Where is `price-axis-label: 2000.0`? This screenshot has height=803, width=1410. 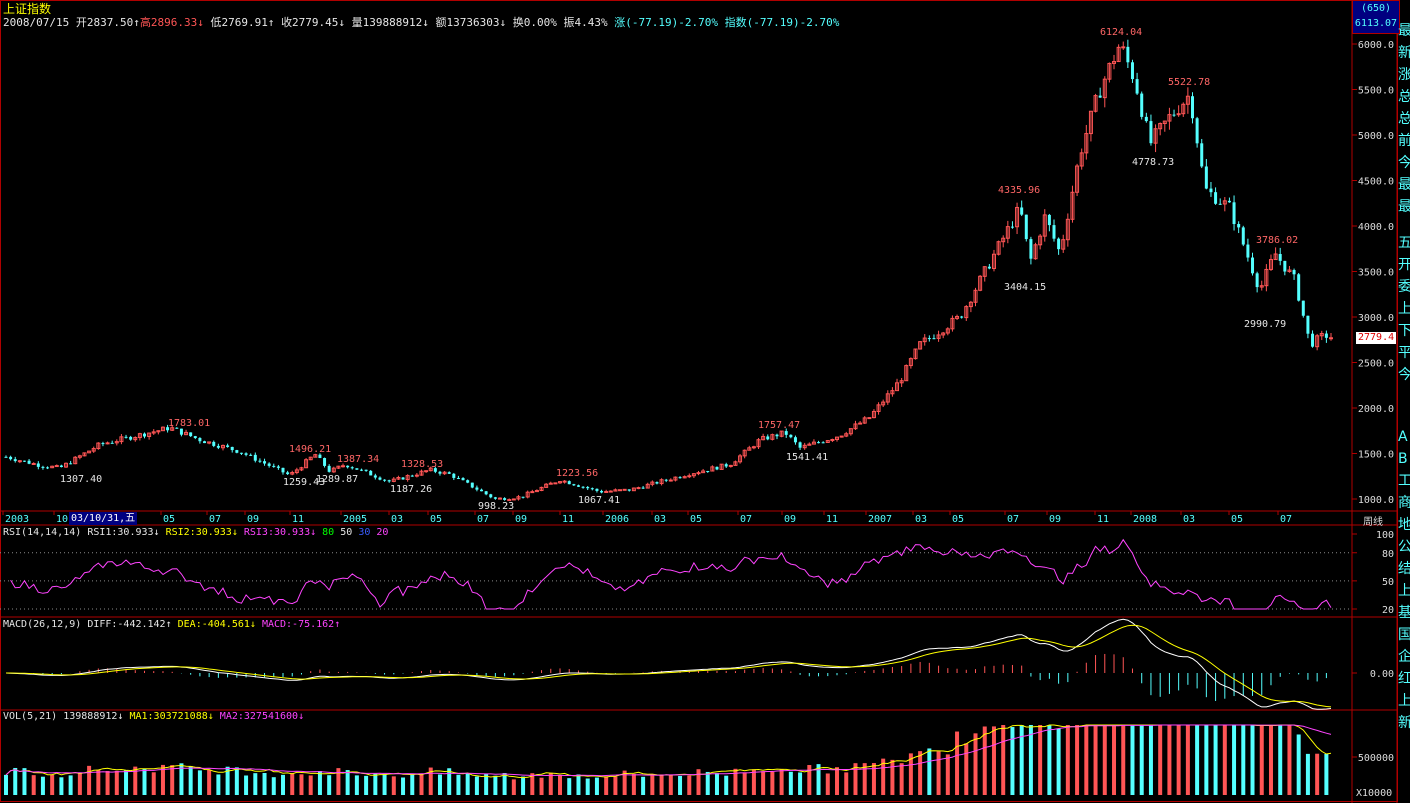
price-axis-label: 2000.0 is located at coordinates (1376, 409).